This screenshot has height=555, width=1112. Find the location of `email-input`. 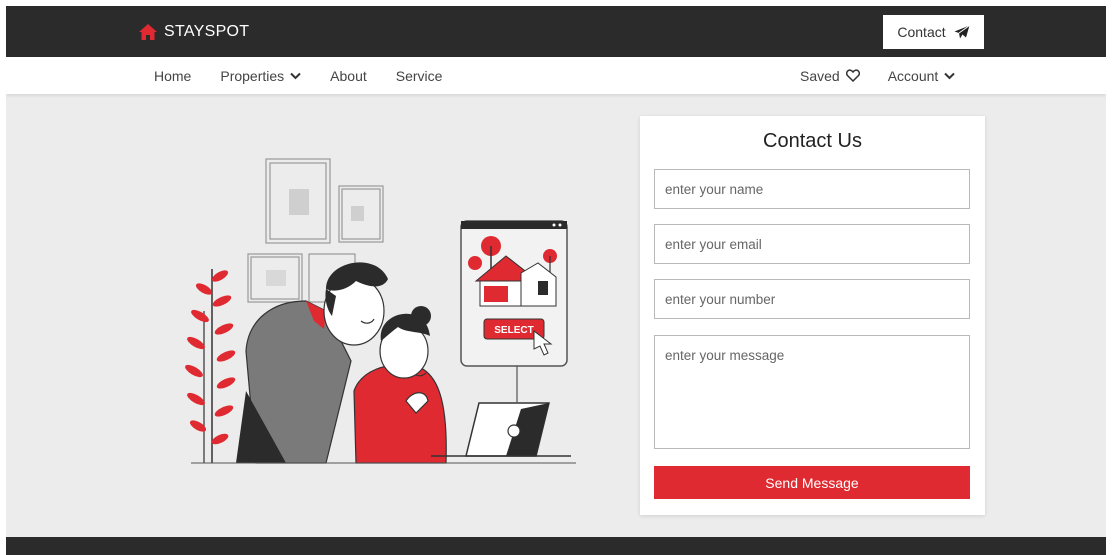

email-input is located at coordinates (812, 244).